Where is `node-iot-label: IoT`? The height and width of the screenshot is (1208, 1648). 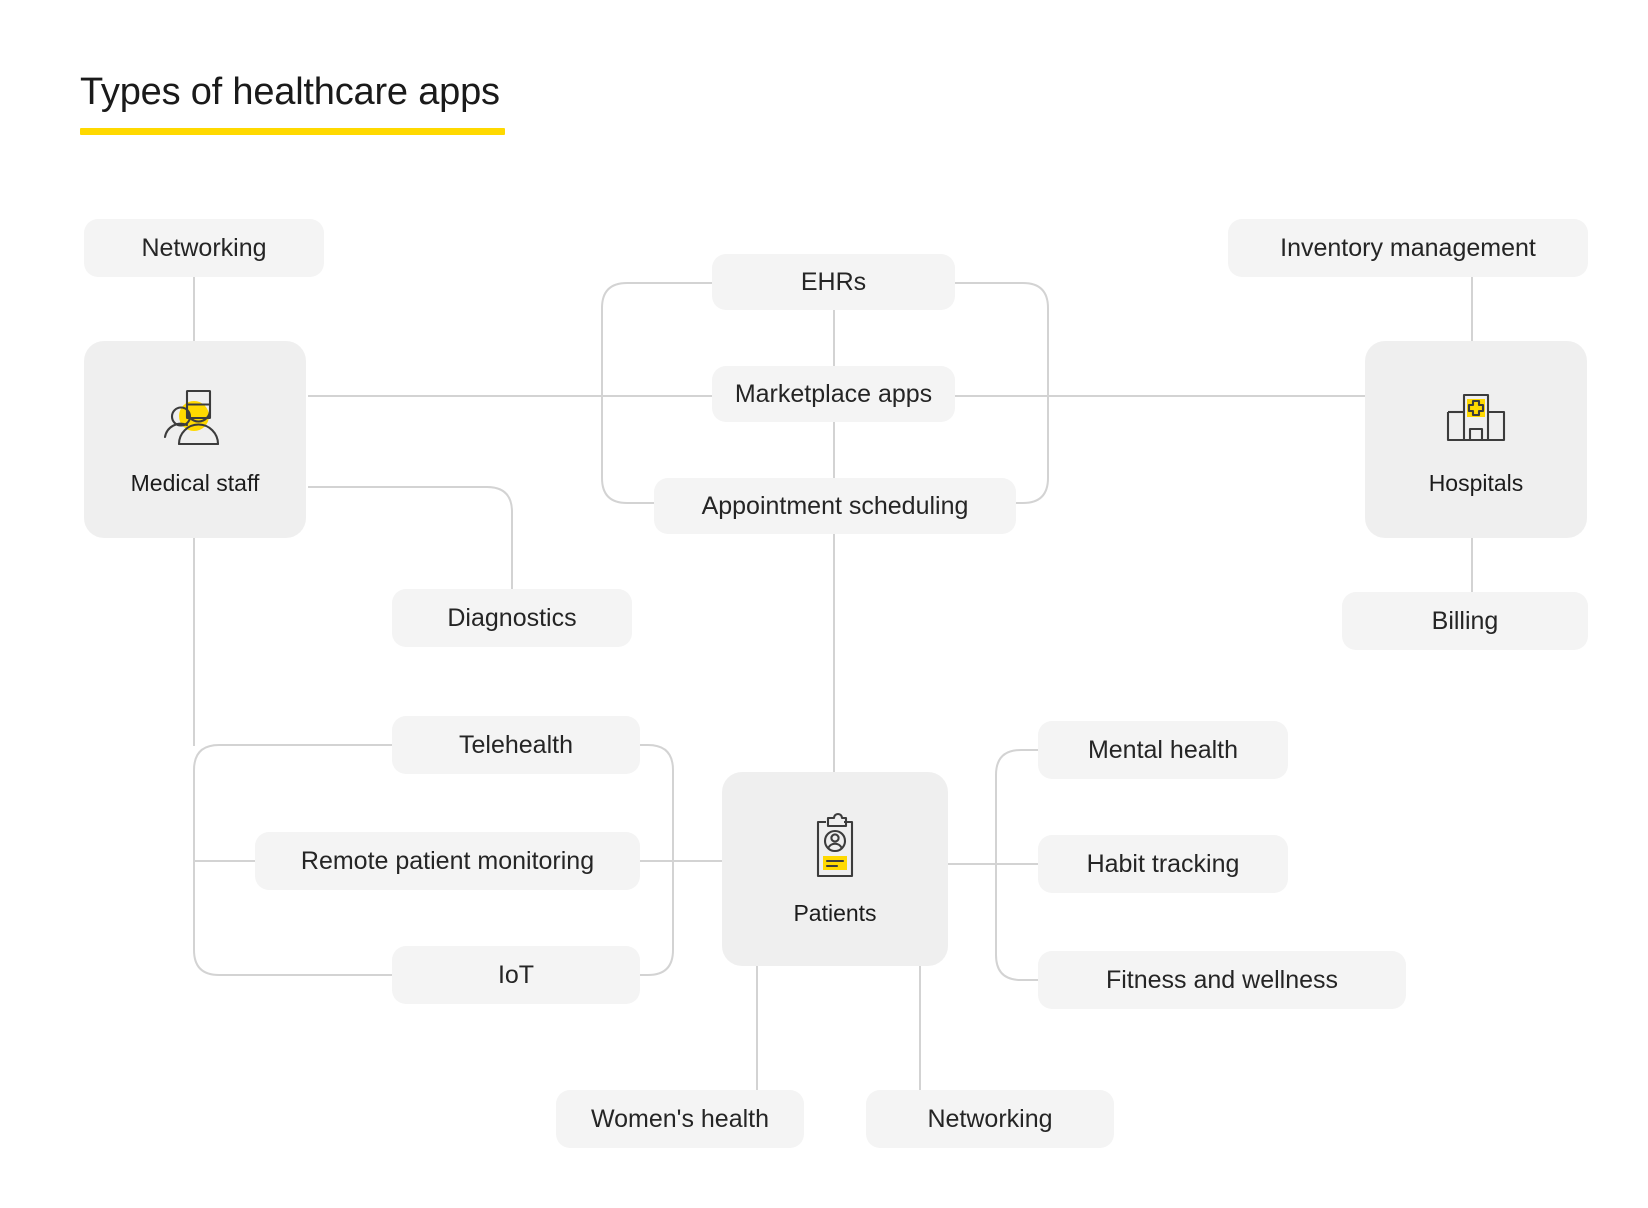
node-iot-label: IoT is located at coordinates (516, 974).